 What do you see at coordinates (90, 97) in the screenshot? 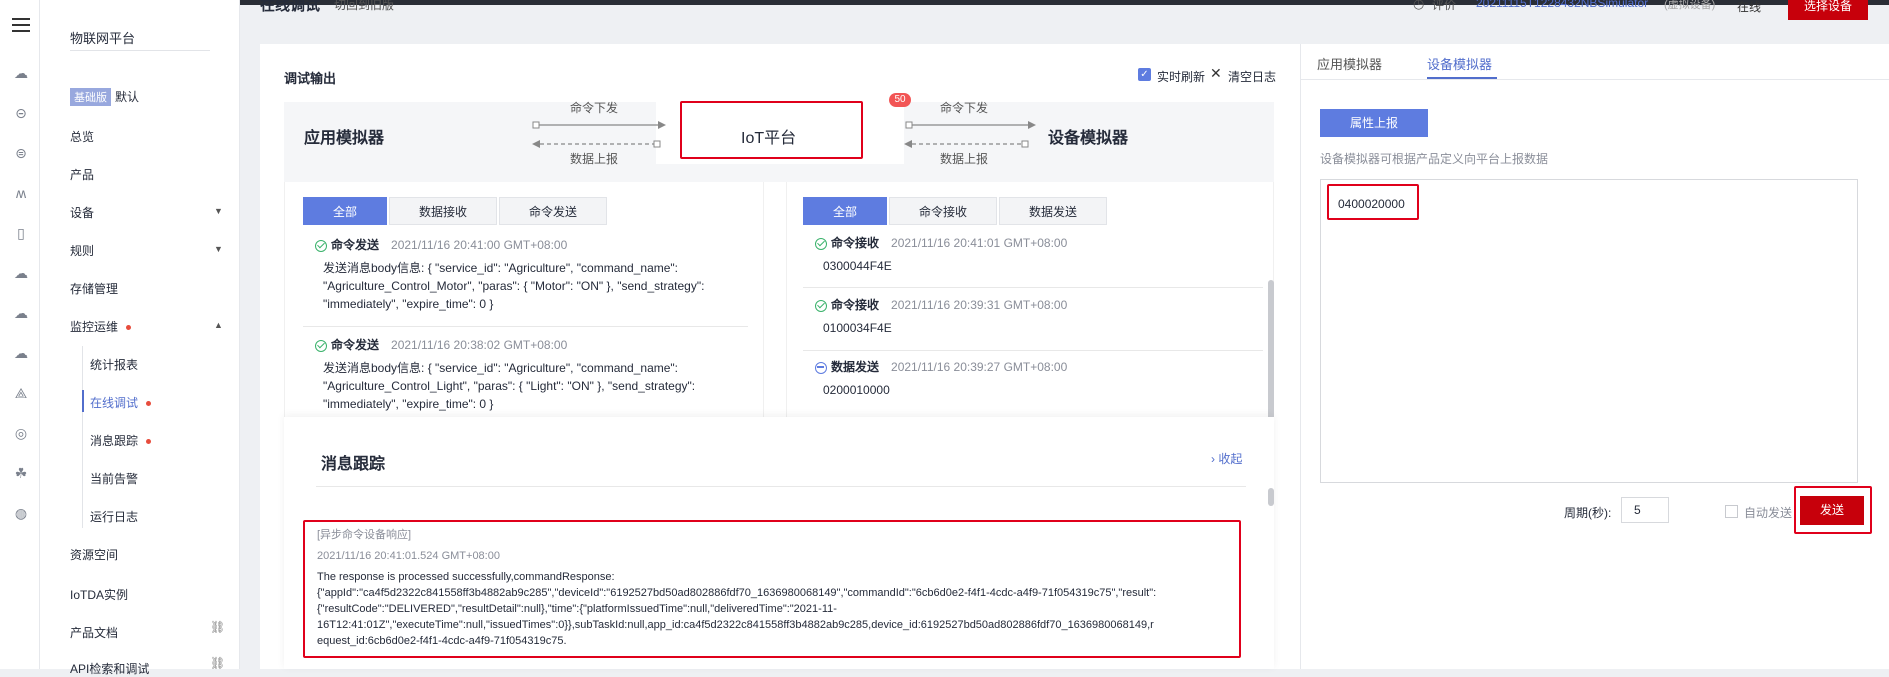
I see `edition-badge: 基础版` at bounding box center [90, 97].